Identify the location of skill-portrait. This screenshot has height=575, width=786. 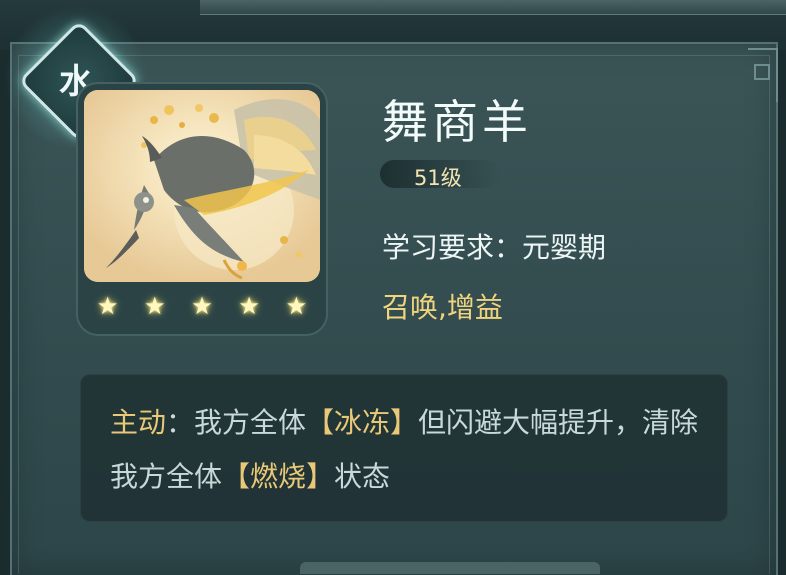
(202, 186).